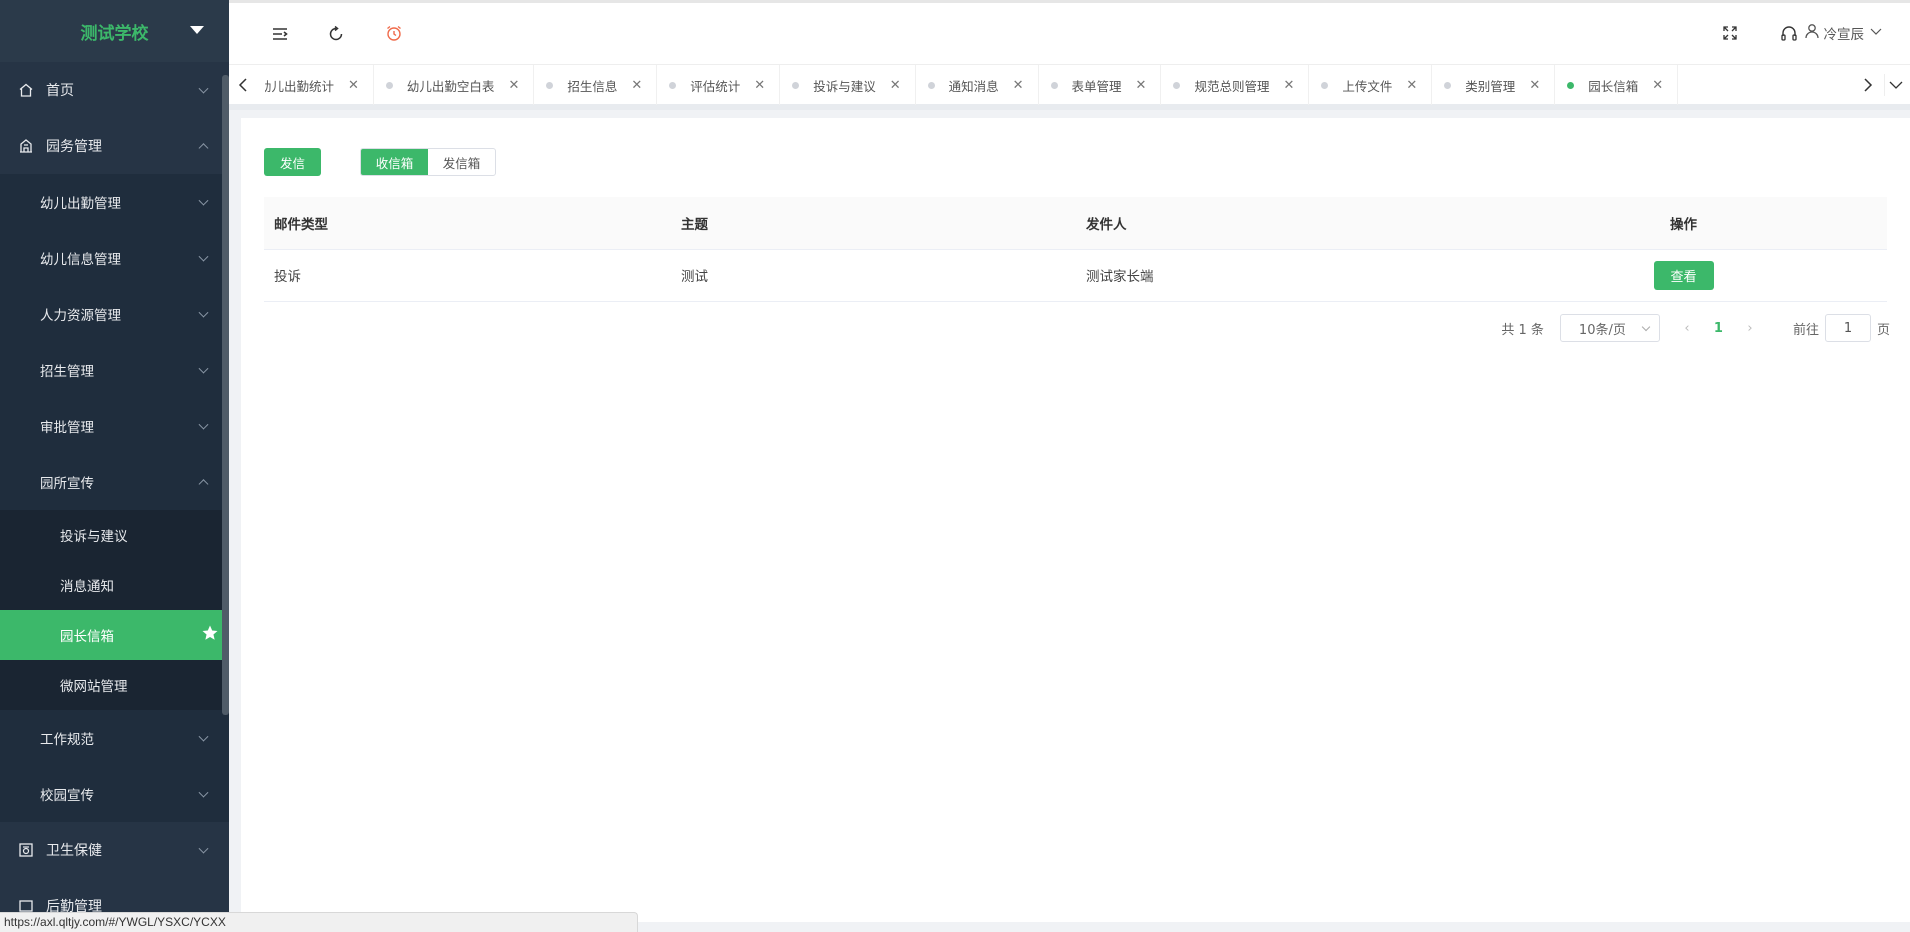 Image resolution: width=1910 pixels, height=932 pixels. What do you see at coordinates (1718, 328) in the screenshot?
I see `current-page: 1` at bounding box center [1718, 328].